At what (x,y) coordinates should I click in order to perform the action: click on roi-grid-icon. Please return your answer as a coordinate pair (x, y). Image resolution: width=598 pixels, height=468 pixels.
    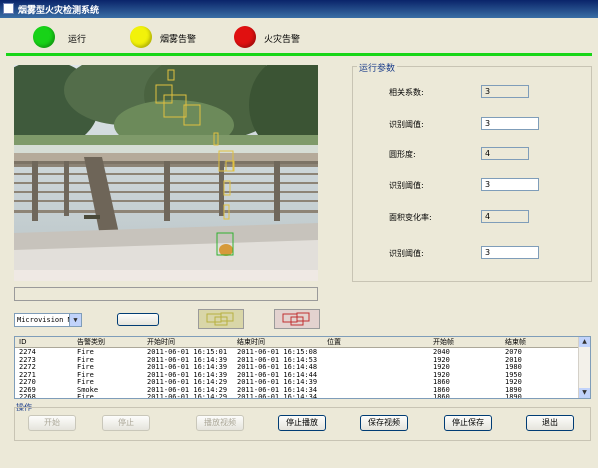
    Looking at the image, I should click on (220, 319).